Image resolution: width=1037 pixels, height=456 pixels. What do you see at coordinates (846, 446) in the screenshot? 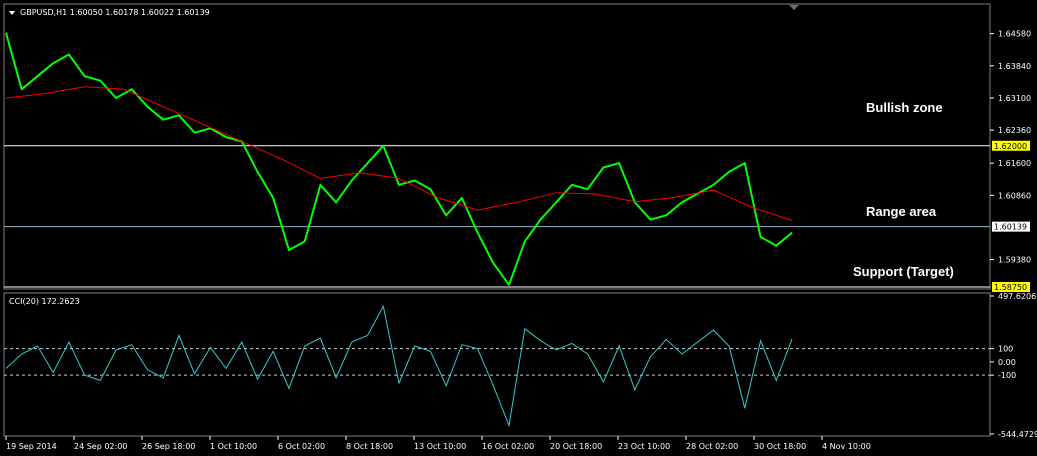
I see `x-tick-label: 4 Nov 10:00` at bounding box center [846, 446].